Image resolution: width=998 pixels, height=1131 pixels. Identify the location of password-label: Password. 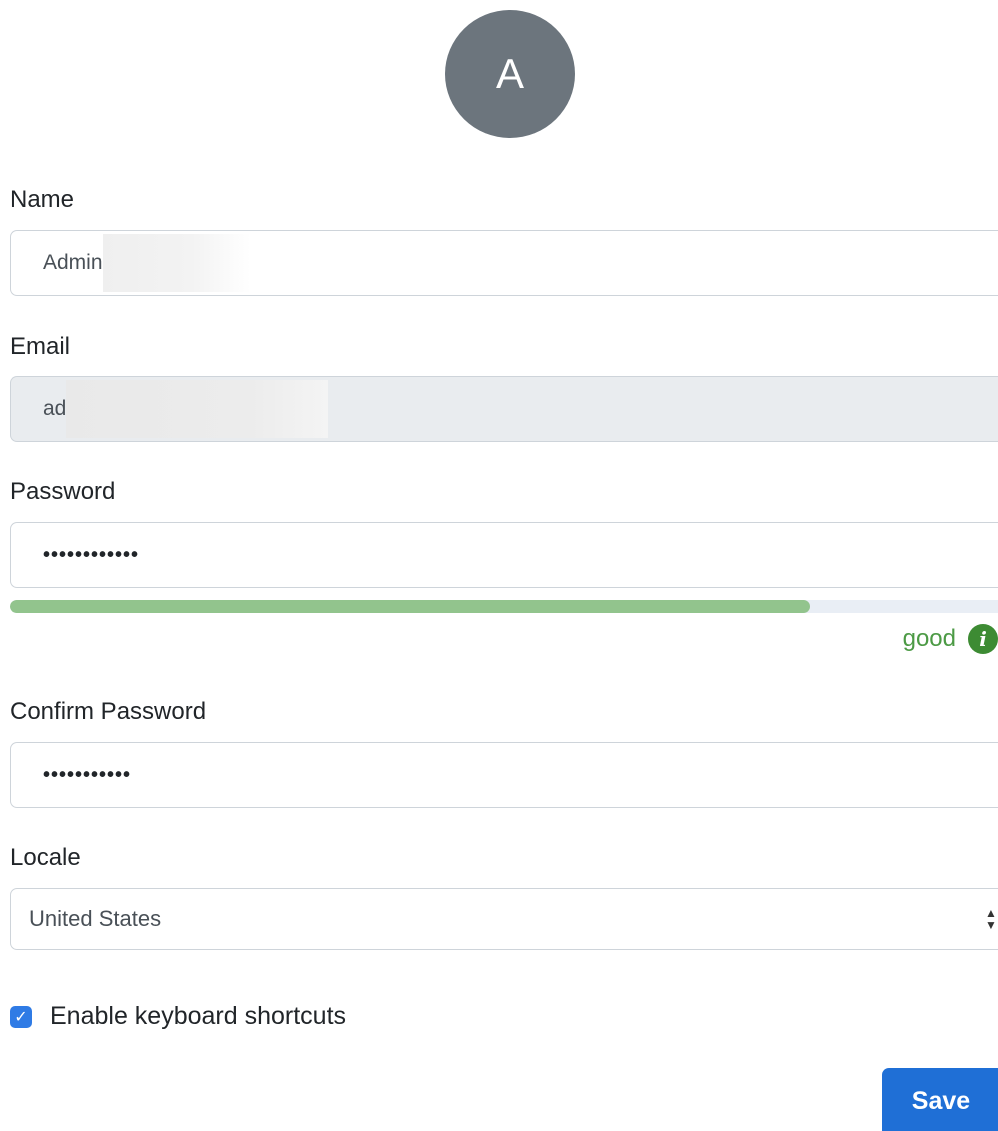
(63, 491).